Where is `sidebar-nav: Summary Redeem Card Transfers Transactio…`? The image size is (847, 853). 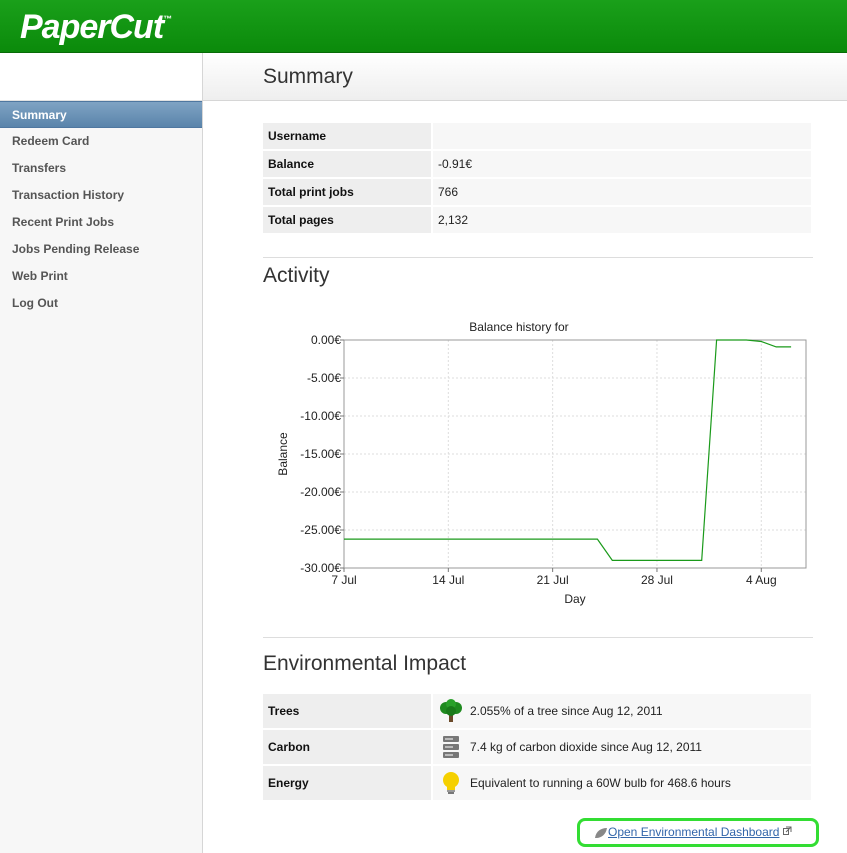 sidebar-nav: Summary Redeem Card Transfers Transactio… is located at coordinates (101, 209).